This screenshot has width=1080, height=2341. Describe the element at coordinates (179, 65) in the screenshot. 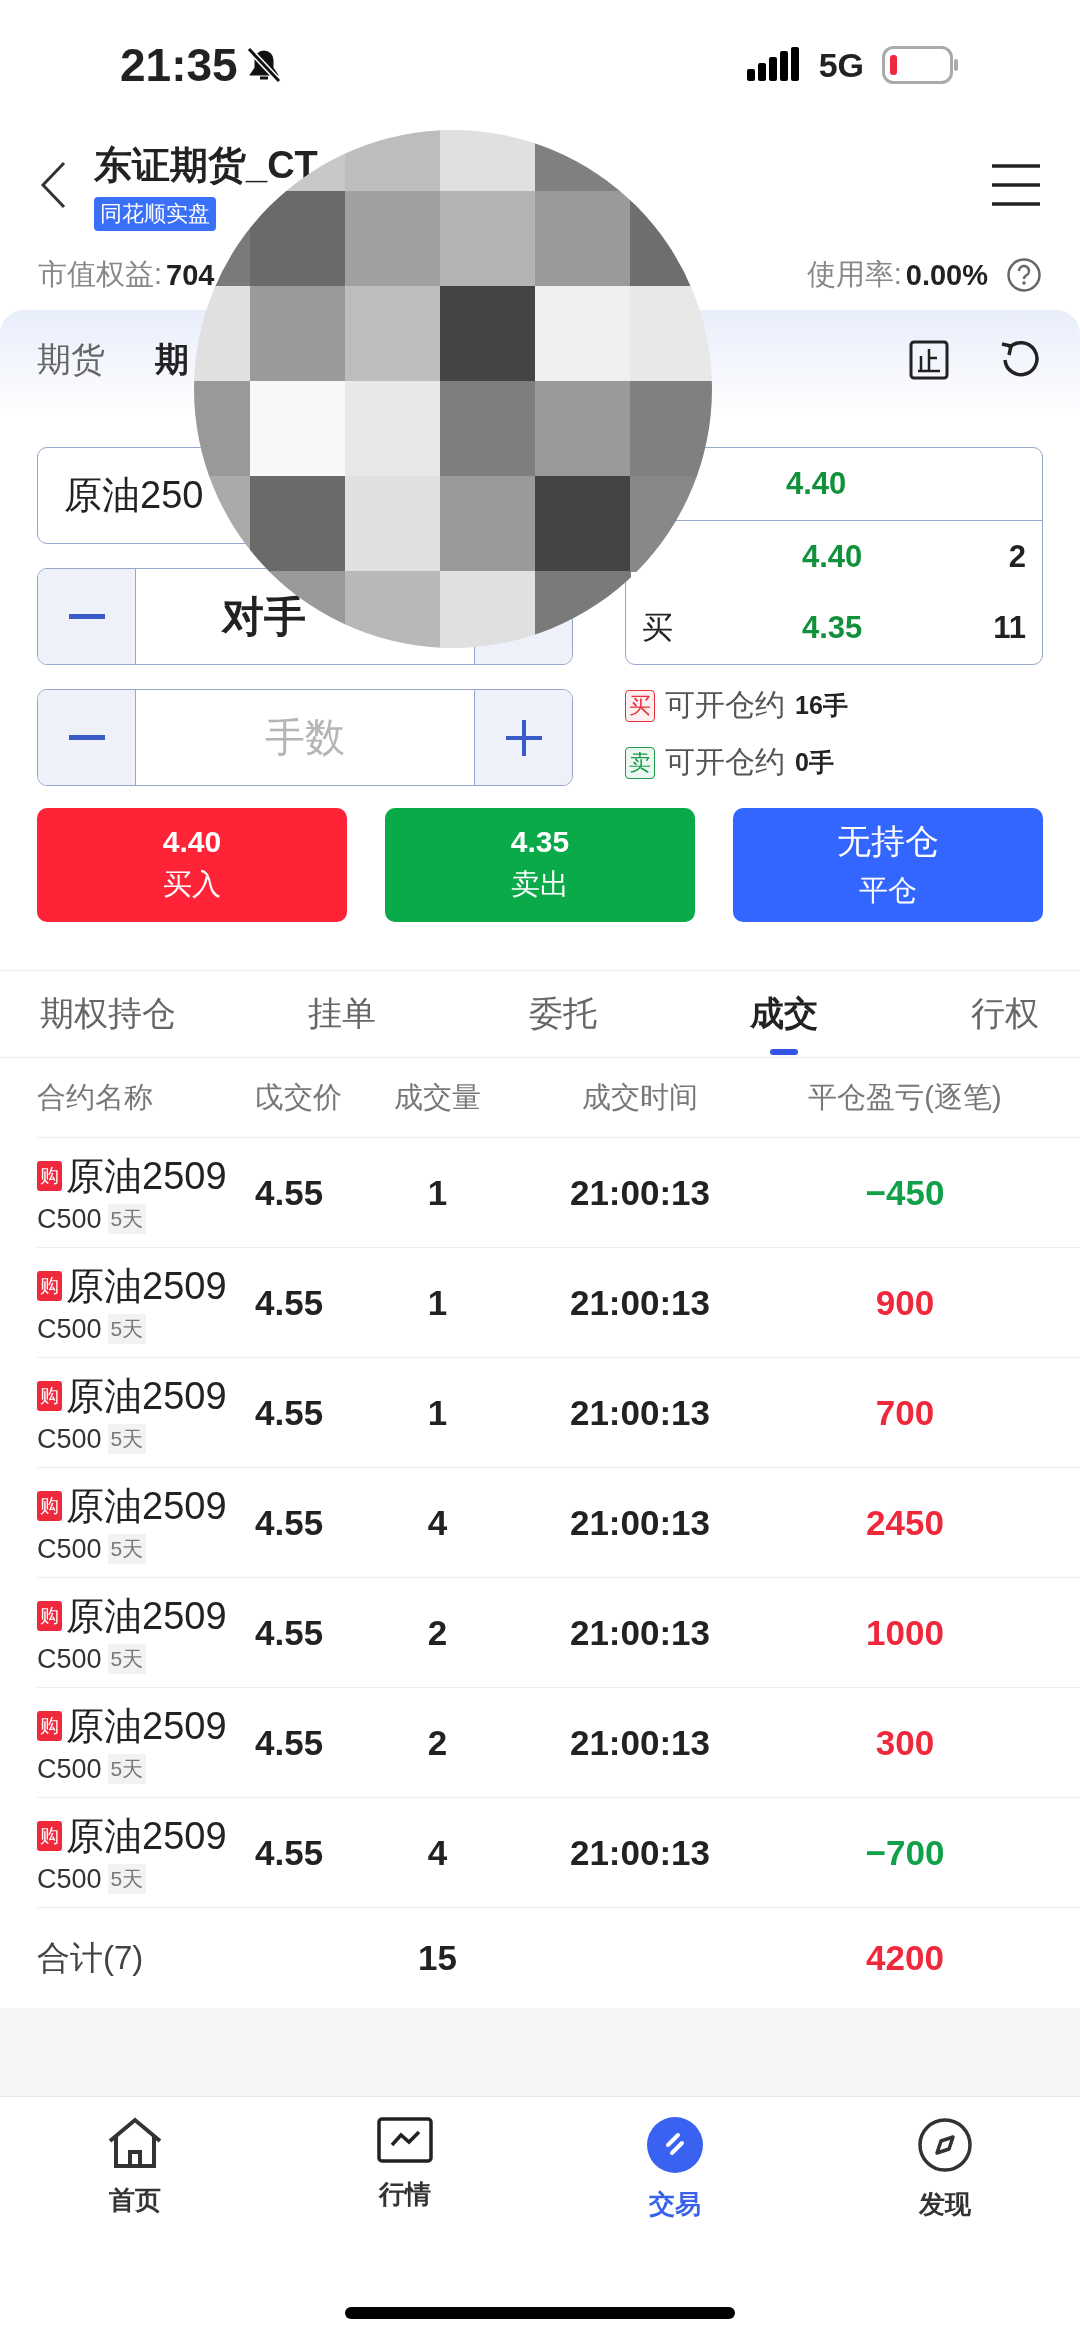

I see `status-time: 21:35` at that location.